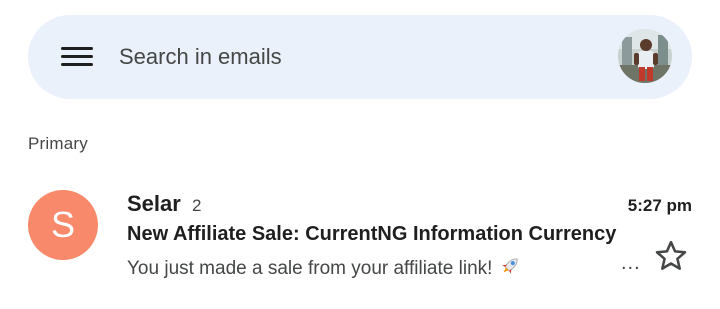 The width and height of the screenshot is (720, 309). What do you see at coordinates (197, 205) in the screenshot?
I see `thread-count: 2` at bounding box center [197, 205].